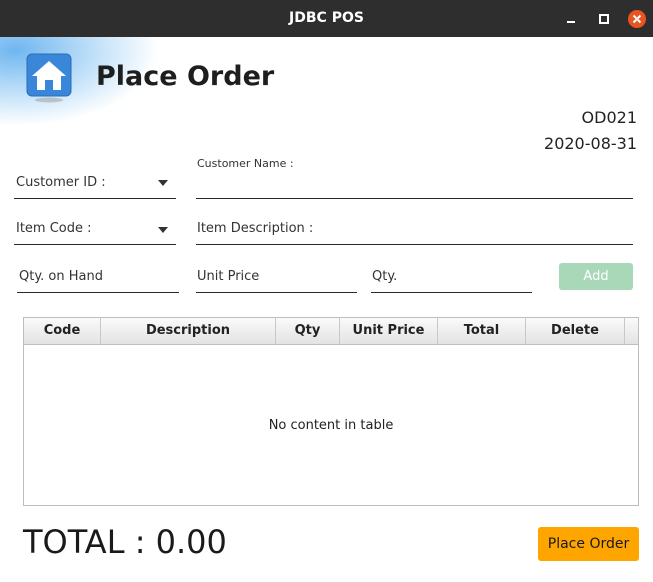  I want to click on qty-label: Qty., so click(385, 276).